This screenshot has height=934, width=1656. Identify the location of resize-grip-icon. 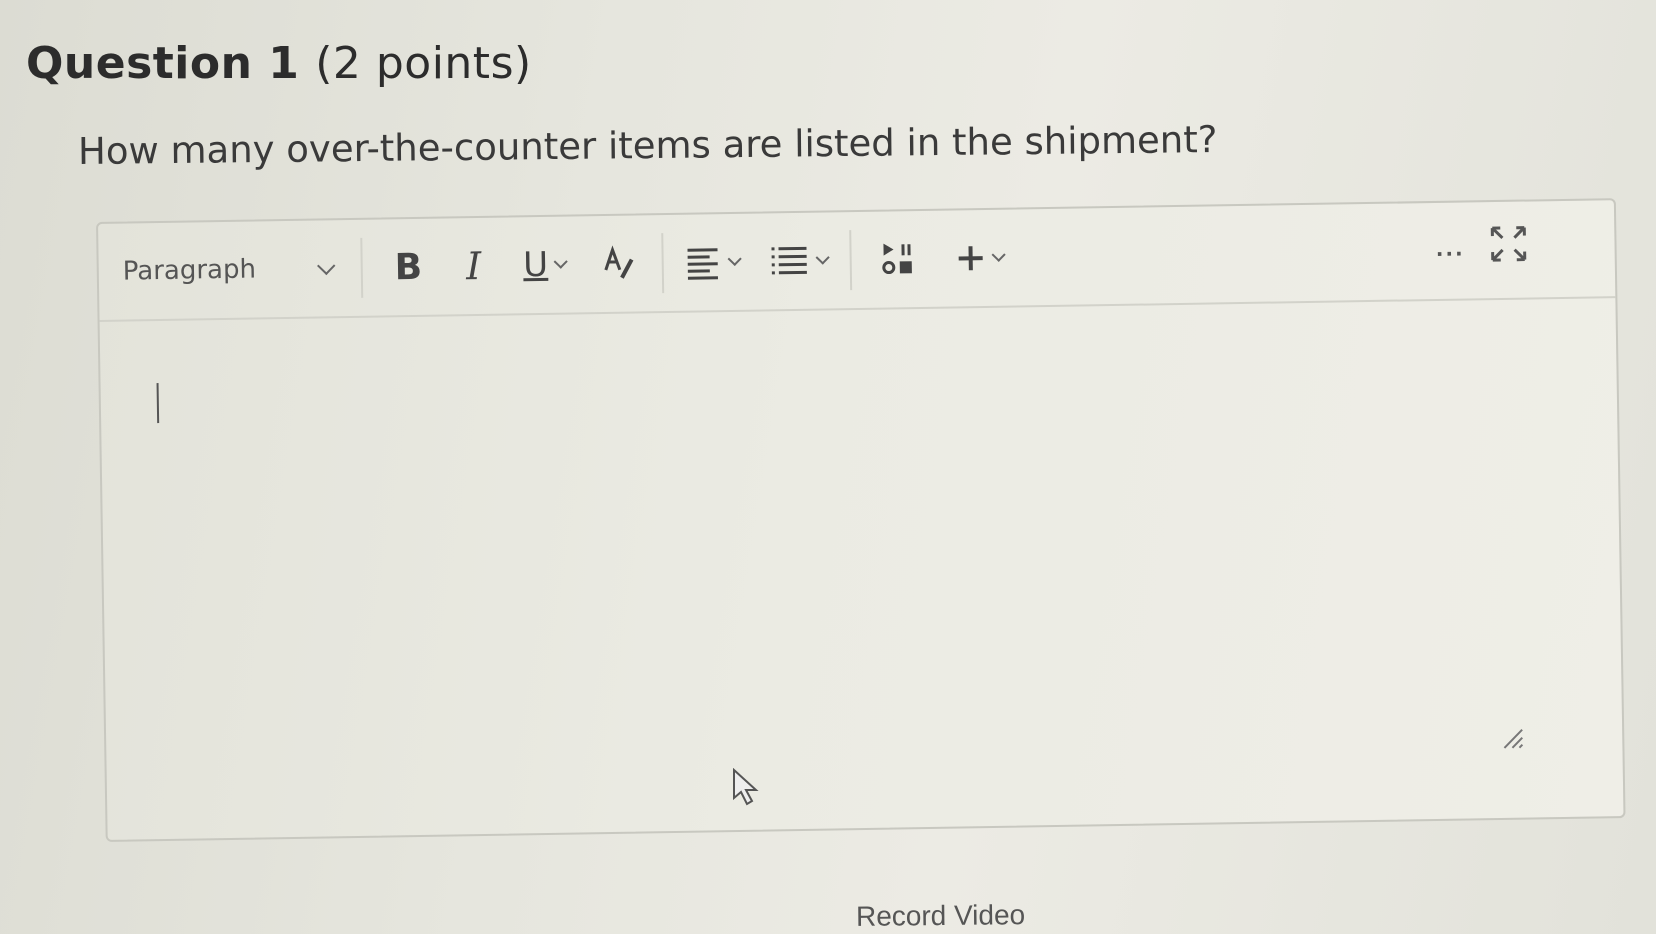
(1513, 738).